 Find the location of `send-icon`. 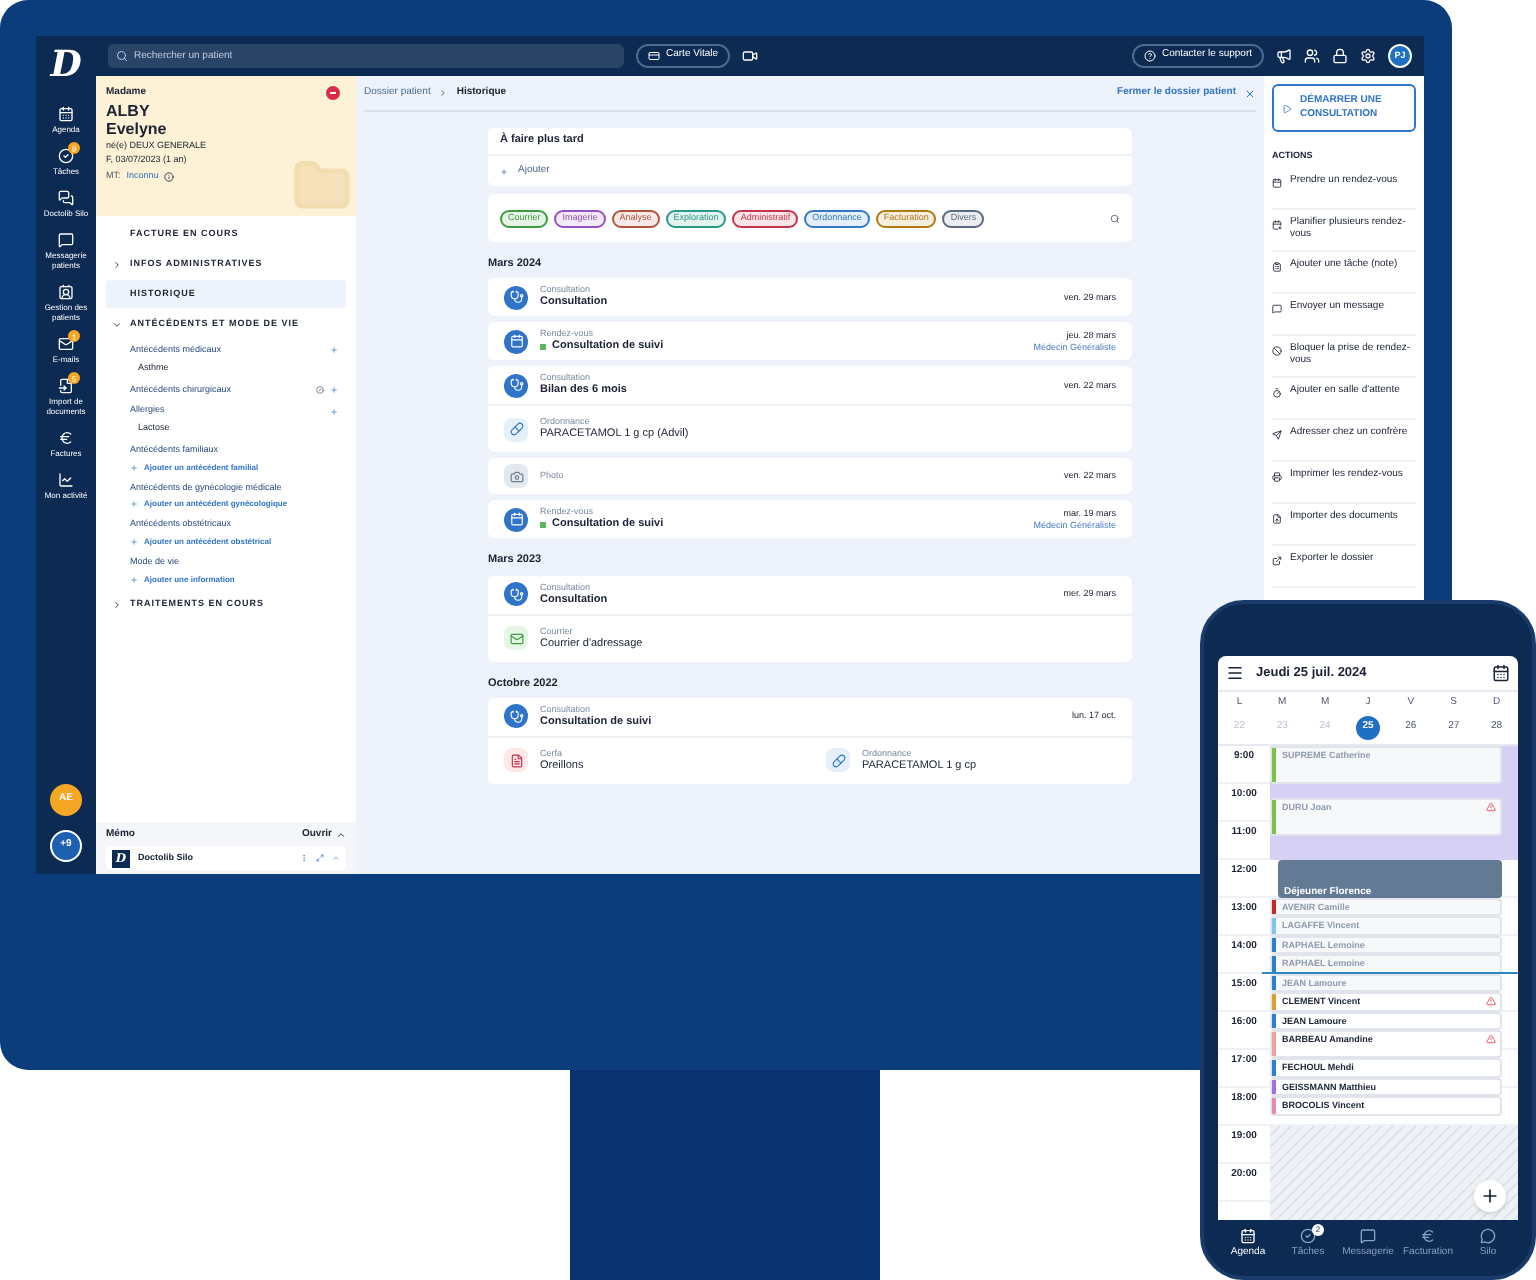

send-icon is located at coordinates (1277, 434).